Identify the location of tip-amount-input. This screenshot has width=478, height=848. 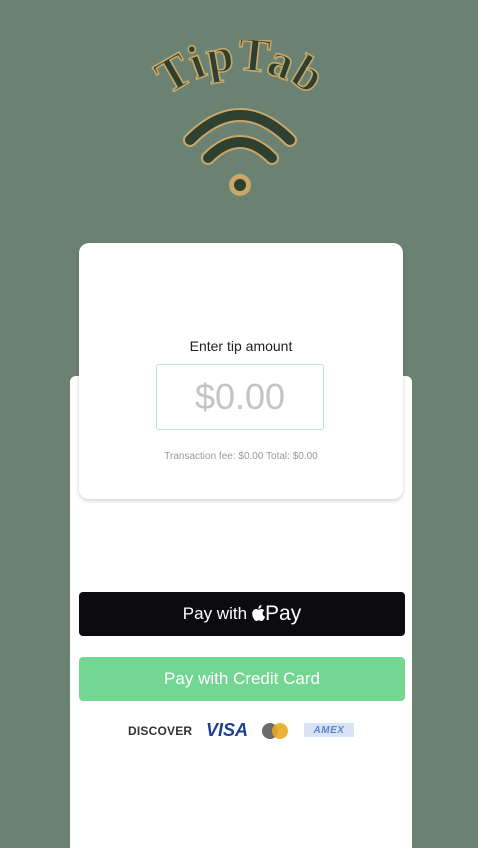
(240, 397).